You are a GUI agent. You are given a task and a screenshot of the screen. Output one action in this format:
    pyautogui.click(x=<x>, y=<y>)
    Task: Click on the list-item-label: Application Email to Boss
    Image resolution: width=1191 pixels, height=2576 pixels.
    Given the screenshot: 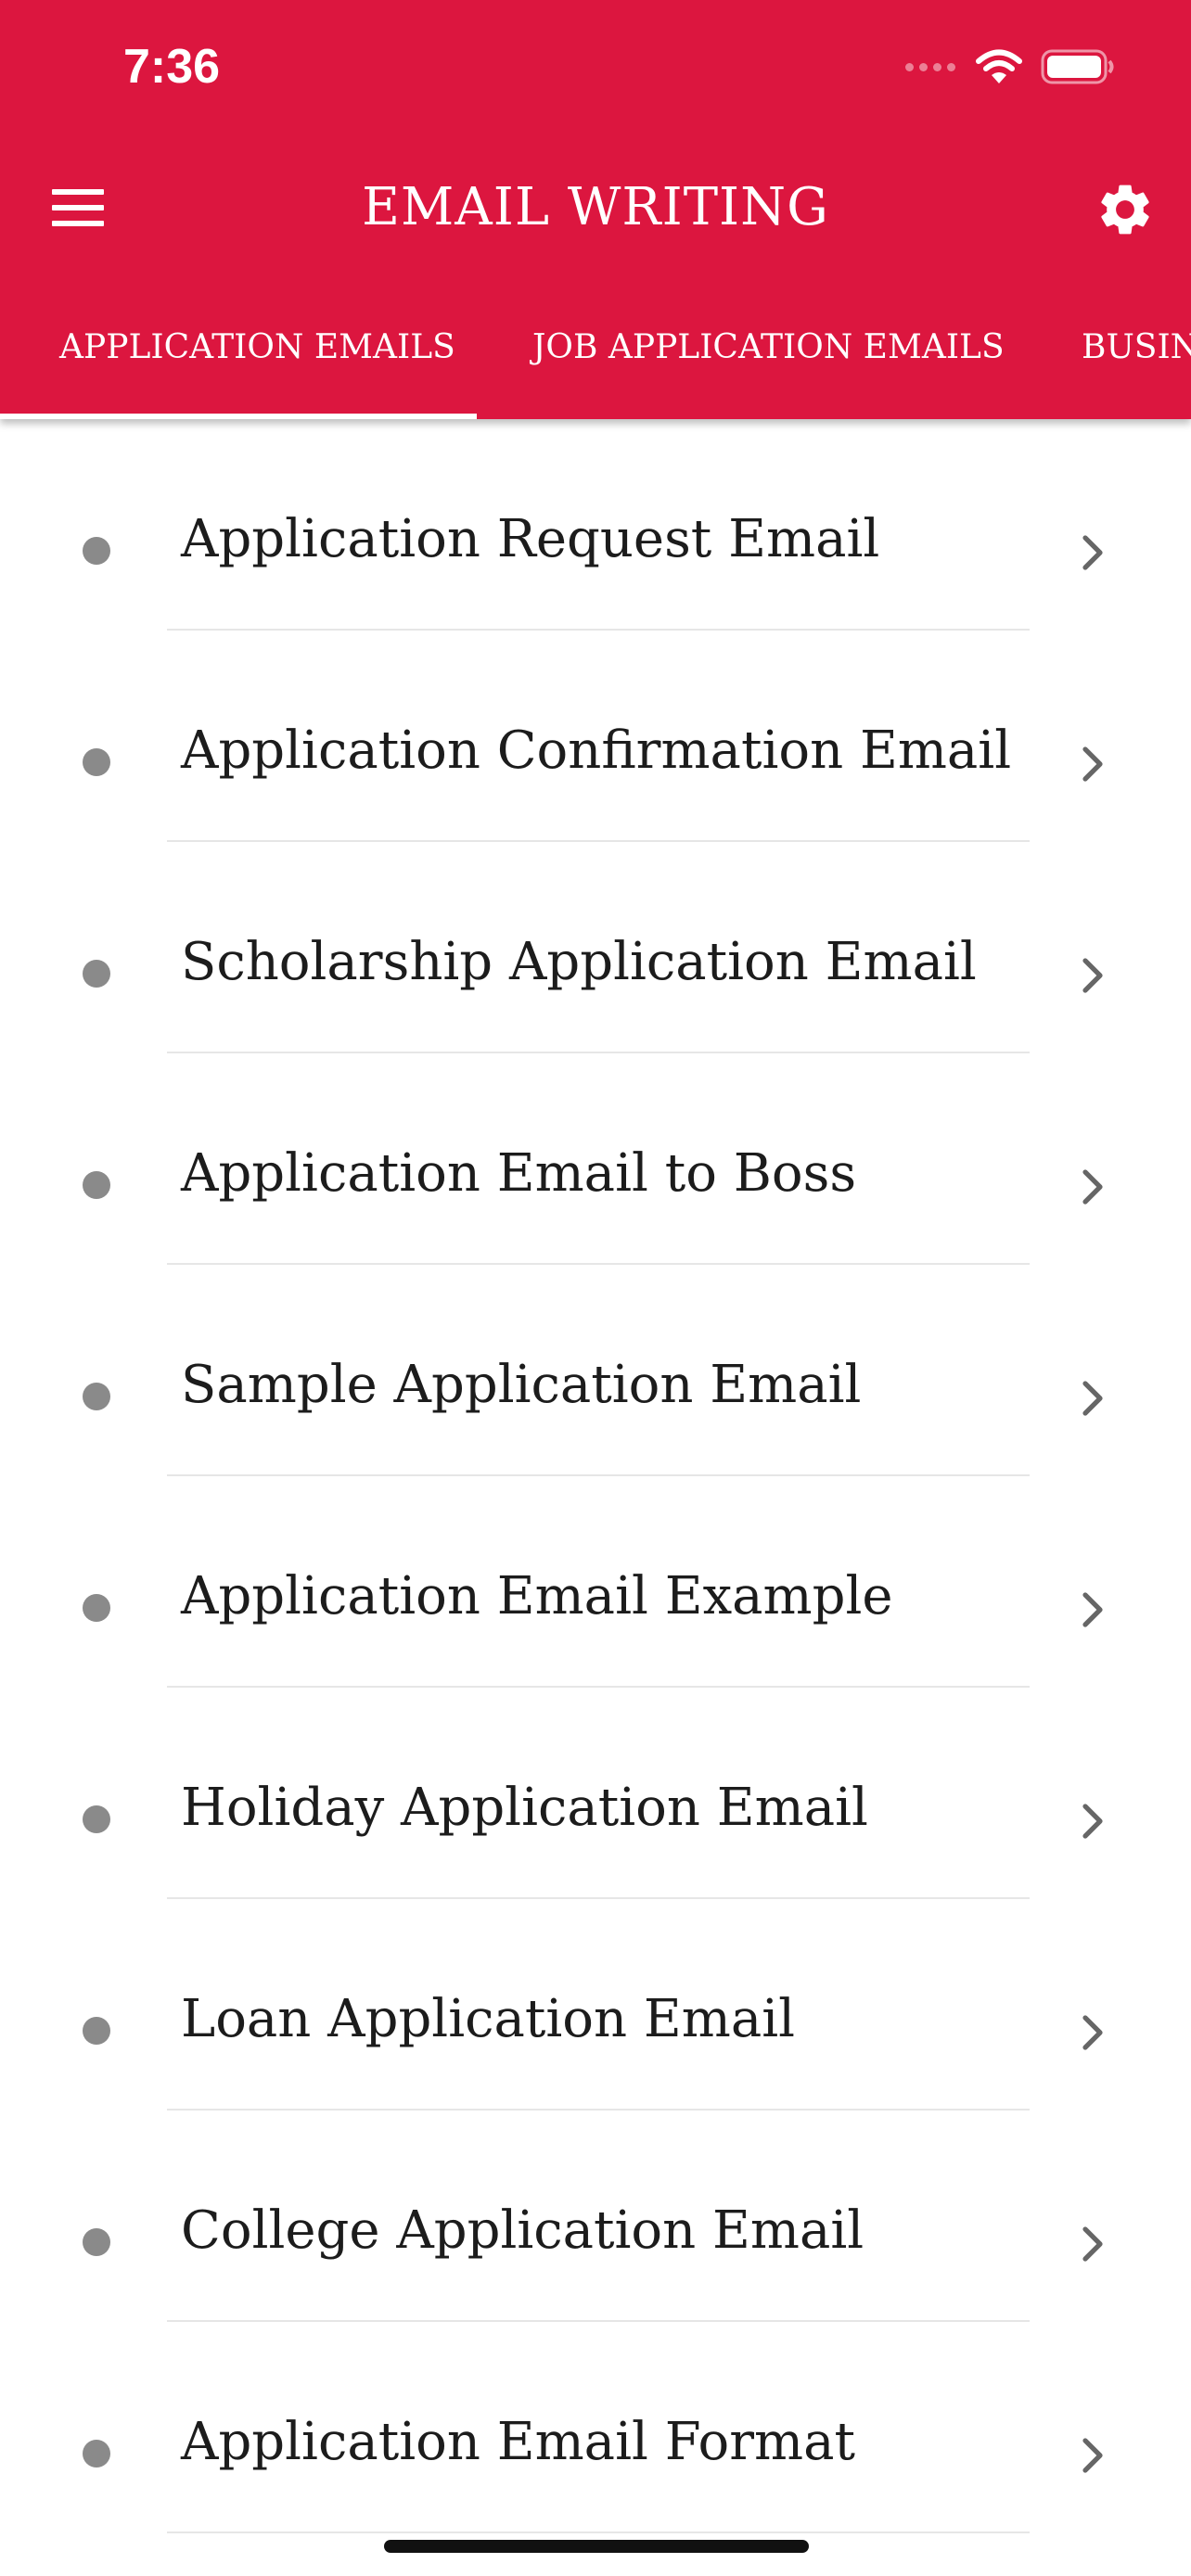 What is the action you would take?
    pyautogui.click(x=519, y=1173)
    